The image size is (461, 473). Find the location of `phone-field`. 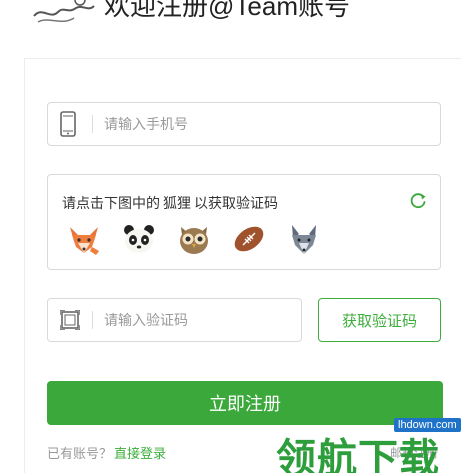

phone-field is located at coordinates (244, 124).